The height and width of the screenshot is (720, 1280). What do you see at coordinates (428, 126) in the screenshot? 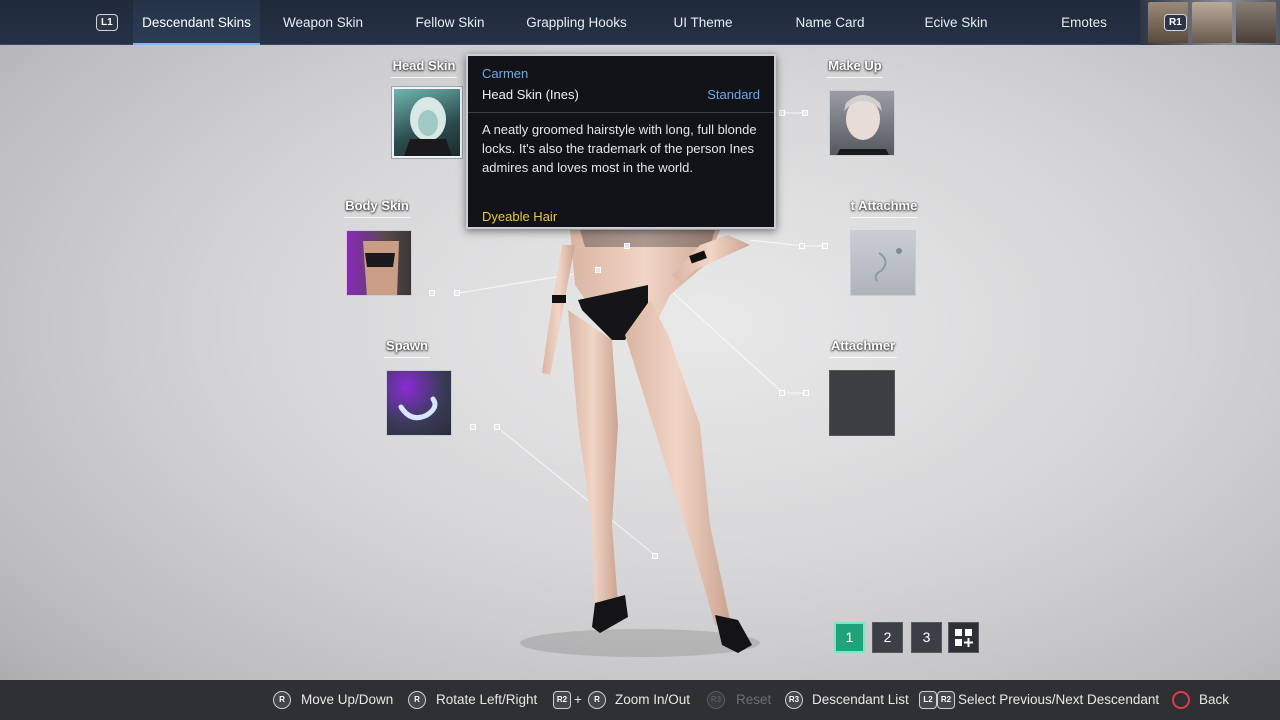
I see `hair-thumbnail-icon` at bounding box center [428, 126].